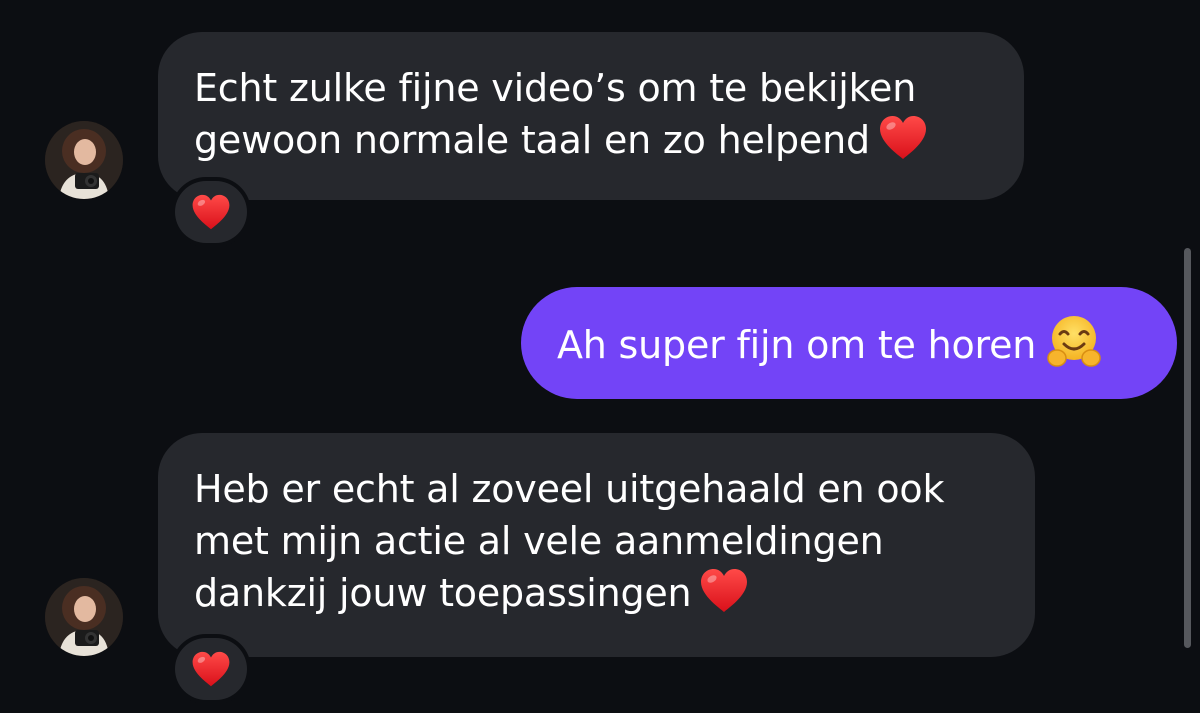  Describe the element at coordinates (443, 593) in the screenshot. I see `message-text-line: dankzij jouw toepassingen` at that location.